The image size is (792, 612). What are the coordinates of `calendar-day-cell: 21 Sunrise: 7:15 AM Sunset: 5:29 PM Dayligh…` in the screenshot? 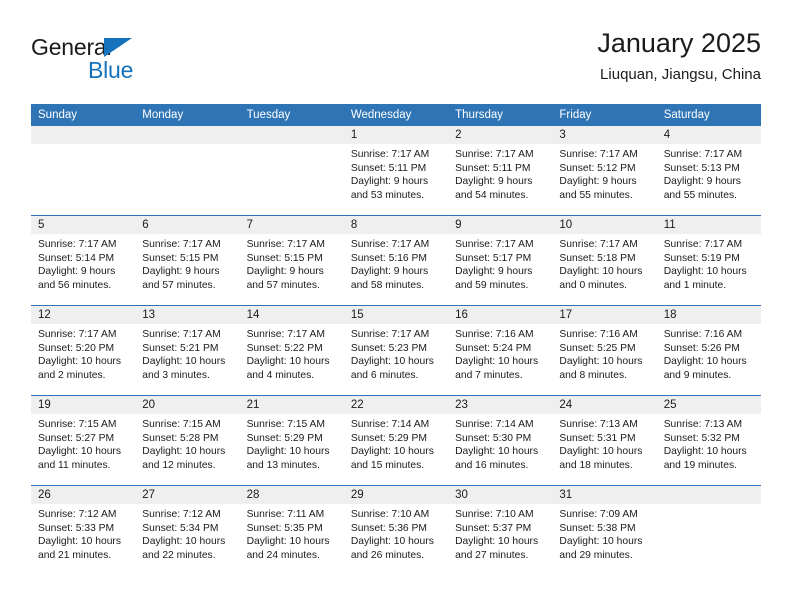 It's located at (291, 440).